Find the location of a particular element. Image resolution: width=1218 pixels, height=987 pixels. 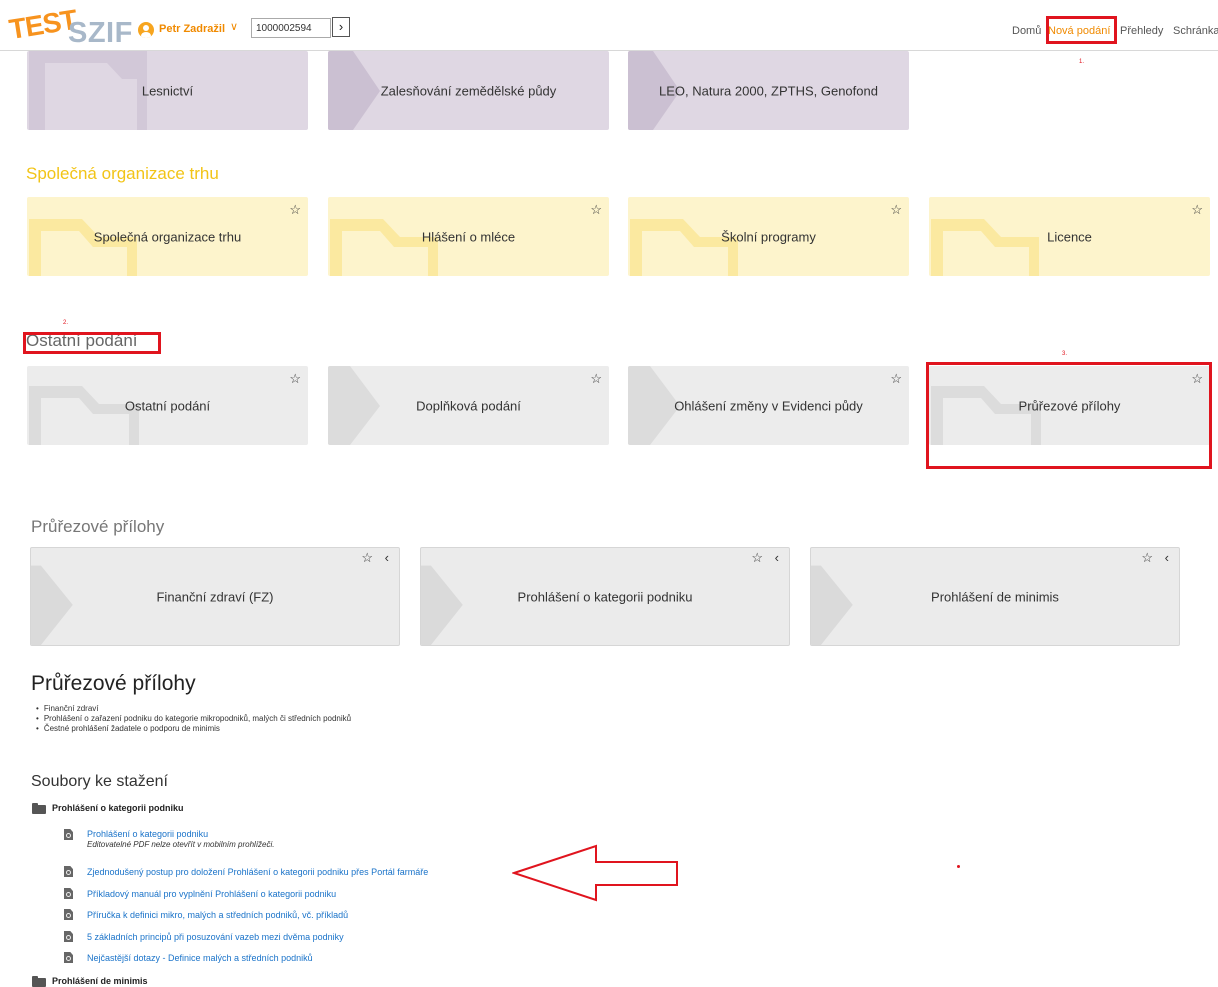

annotation-3: 3. is located at coordinates (1065, 354).